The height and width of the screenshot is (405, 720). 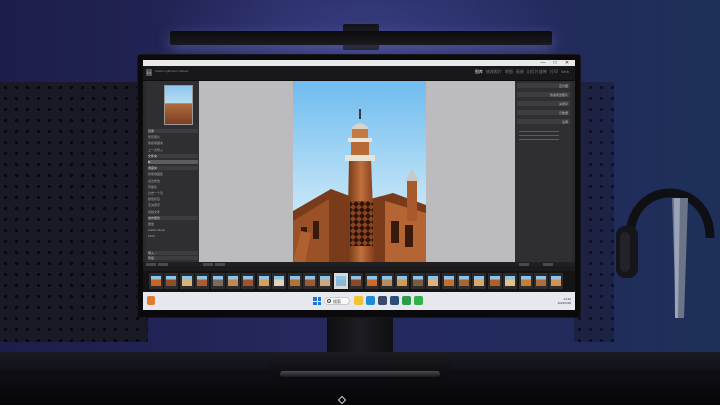 I want to click on left-panel-item: 所有照片, so click(x=173, y=137).